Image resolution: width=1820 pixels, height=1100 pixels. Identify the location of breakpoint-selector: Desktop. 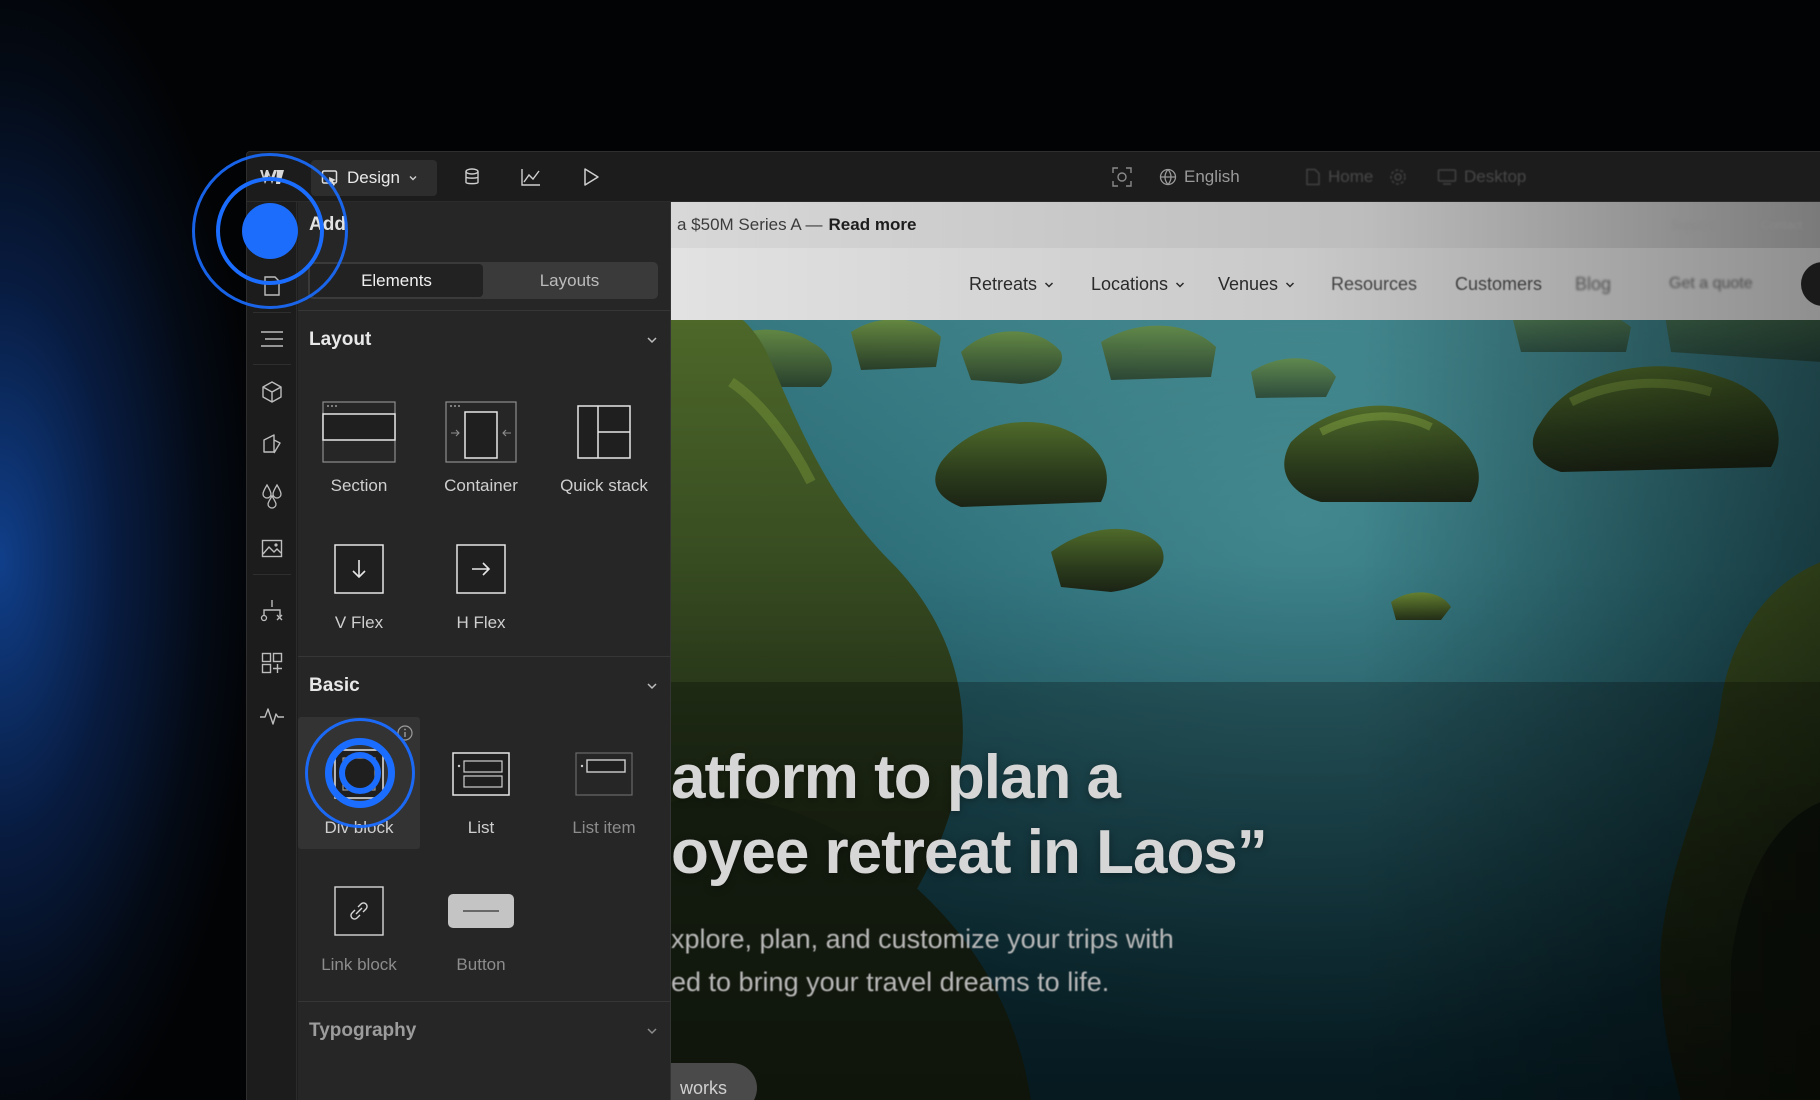
(1481, 177).